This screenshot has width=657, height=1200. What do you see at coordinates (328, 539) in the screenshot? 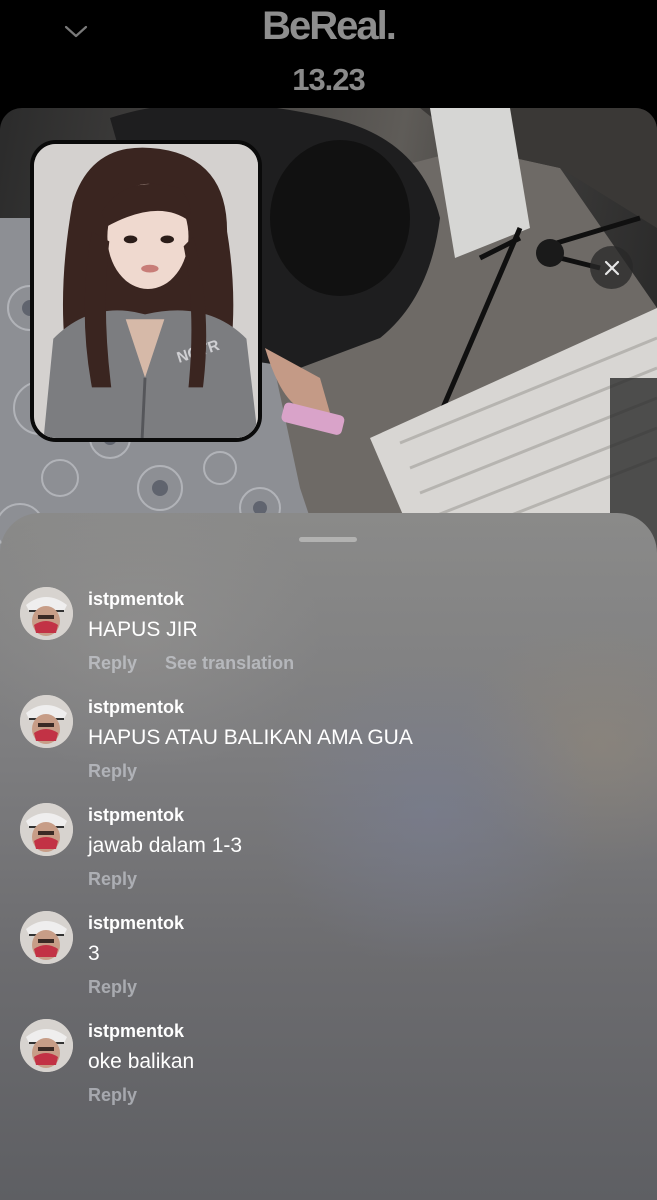
I see `sheet-grabber-handle` at bounding box center [328, 539].